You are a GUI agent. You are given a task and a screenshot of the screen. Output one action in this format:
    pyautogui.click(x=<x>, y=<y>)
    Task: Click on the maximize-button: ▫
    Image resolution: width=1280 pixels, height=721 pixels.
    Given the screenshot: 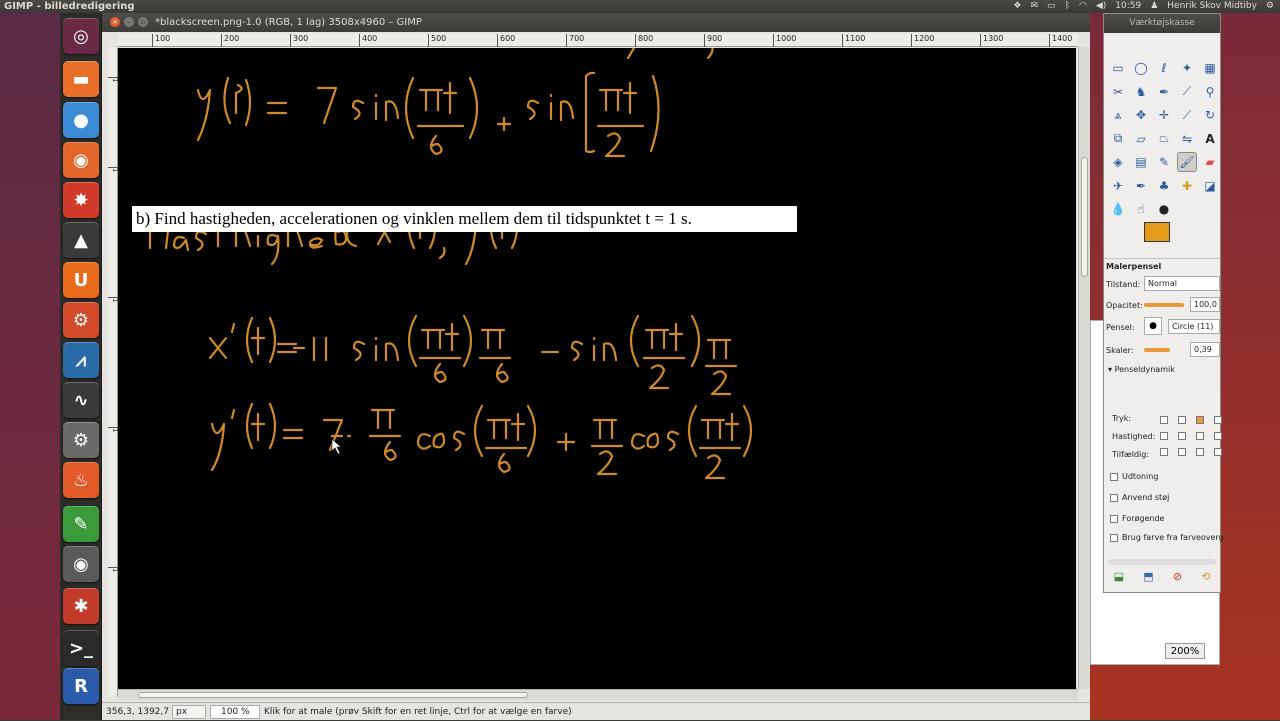 What is the action you would take?
    pyautogui.click(x=143, y=22)
    